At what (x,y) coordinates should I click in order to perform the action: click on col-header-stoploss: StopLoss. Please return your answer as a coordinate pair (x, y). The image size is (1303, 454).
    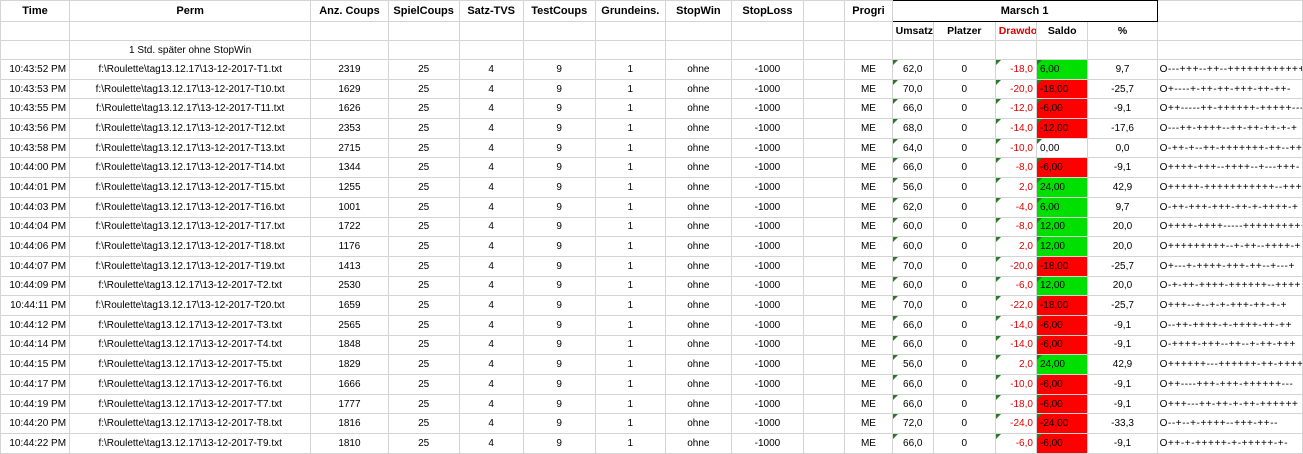
    Looking at the image, I should click on (767, 11).